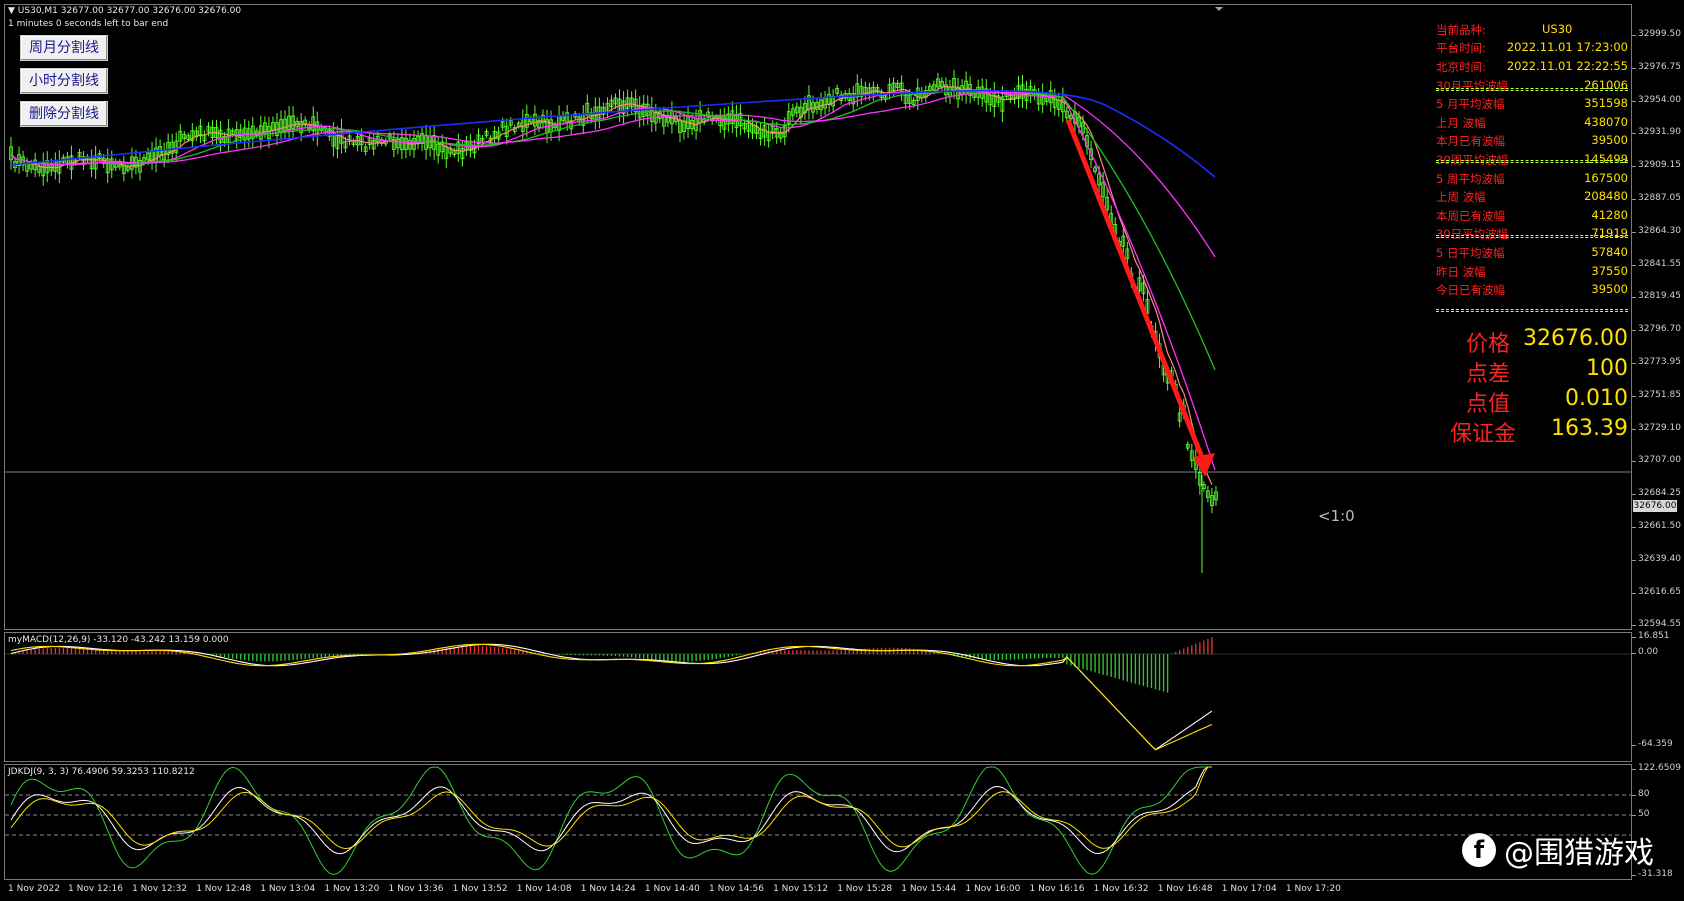  Describe the element at coordinates (1532, 431) in the screenshot. I see `info-big-row: 保证金 163.39` at that location.